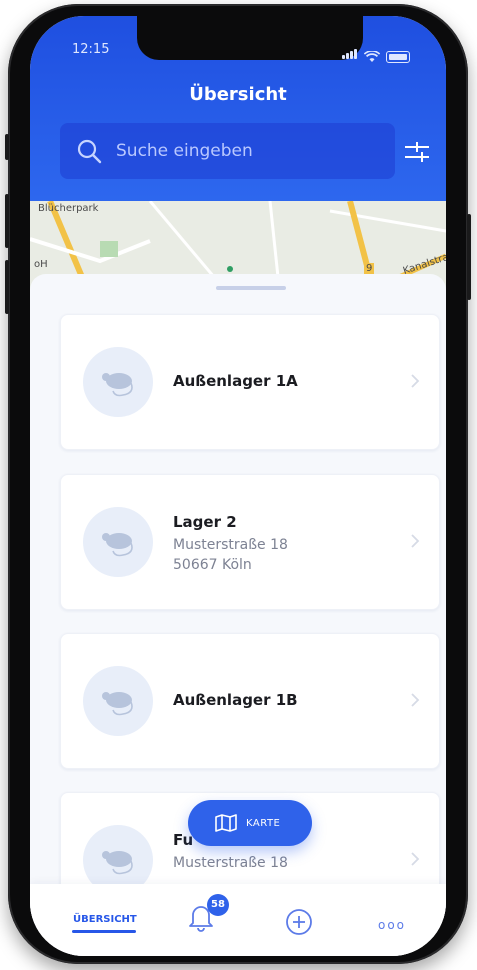 This screenshot has width=477, height=970. I want to click on location-card: Außenlager 1B, so click(250, 701).